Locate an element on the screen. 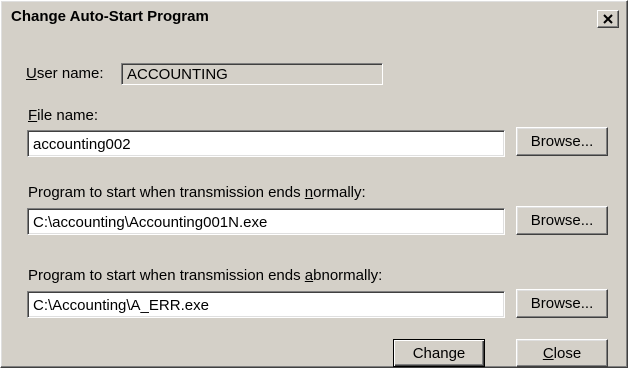 This screenshot has width=628, height=383. user-name-label: User name: is located at coordinates (65, 73).